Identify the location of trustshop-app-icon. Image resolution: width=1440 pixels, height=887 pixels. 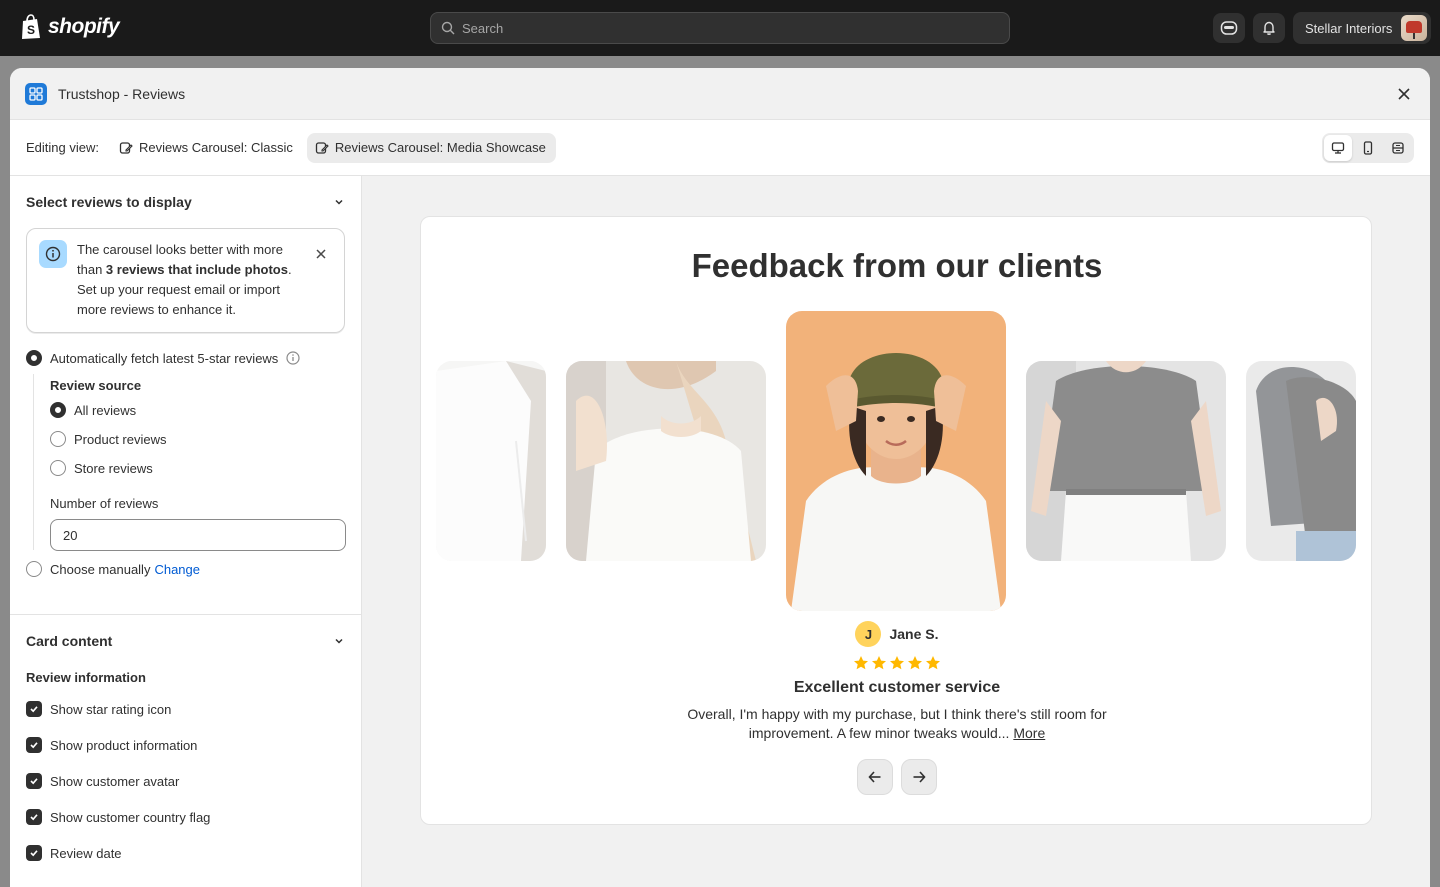
(36, 93).